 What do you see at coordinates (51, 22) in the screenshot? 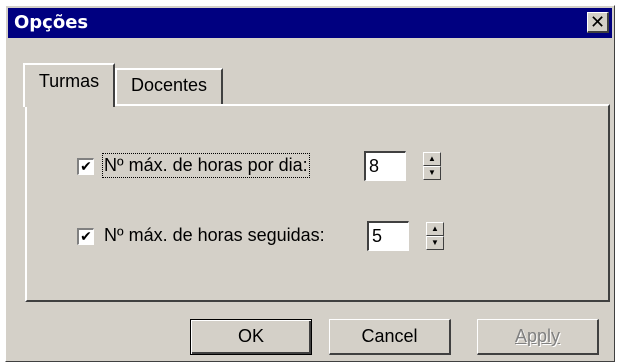
I see `dialog-title: Opções` at bounding box center [51, 22].